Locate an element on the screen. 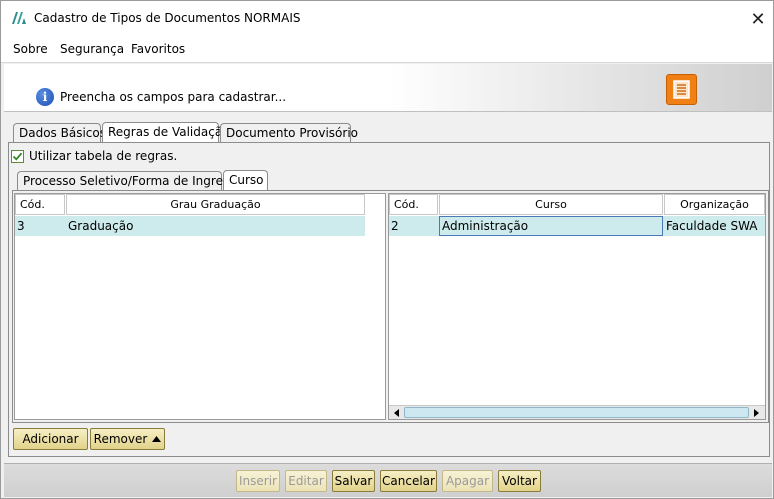 The image size is (774, 499). apagar-button: Apagar is located at coordinates (467, 481).